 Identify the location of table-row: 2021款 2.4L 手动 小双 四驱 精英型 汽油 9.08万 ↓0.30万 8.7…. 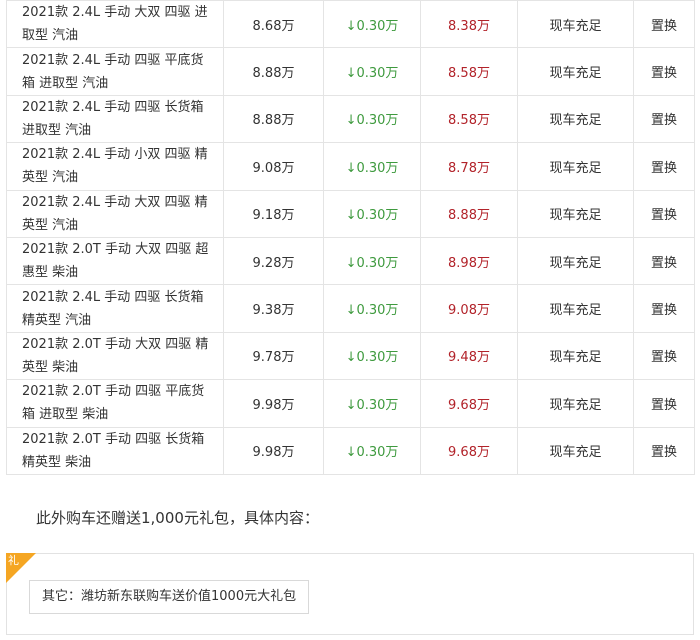
(350, 166).